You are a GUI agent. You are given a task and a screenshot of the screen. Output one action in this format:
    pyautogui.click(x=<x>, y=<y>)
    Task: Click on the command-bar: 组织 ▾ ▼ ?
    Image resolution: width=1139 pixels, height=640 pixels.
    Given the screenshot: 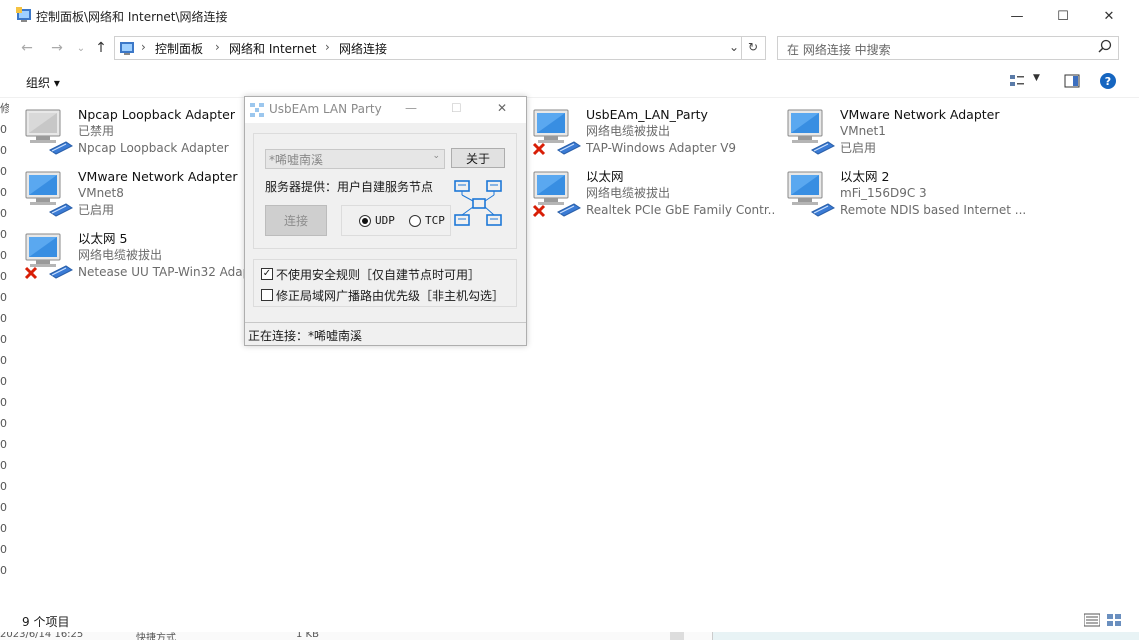 What is the action you would take?
    pyautogui.click(x=569, y=81)
    